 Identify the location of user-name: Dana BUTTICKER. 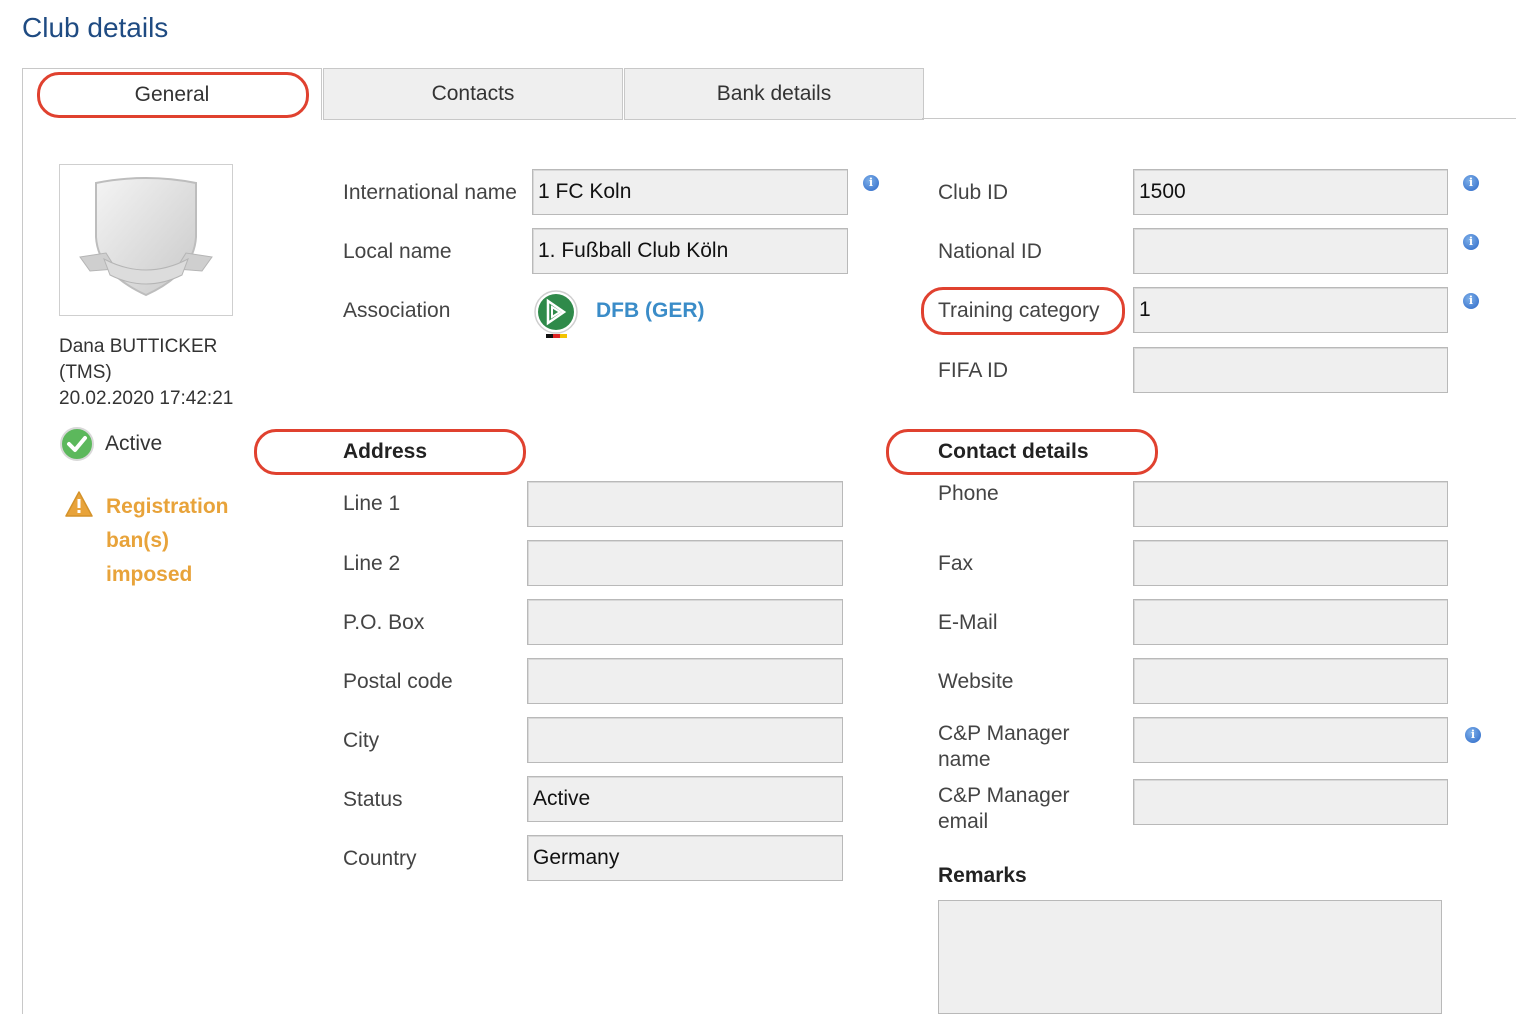
(138, 346).